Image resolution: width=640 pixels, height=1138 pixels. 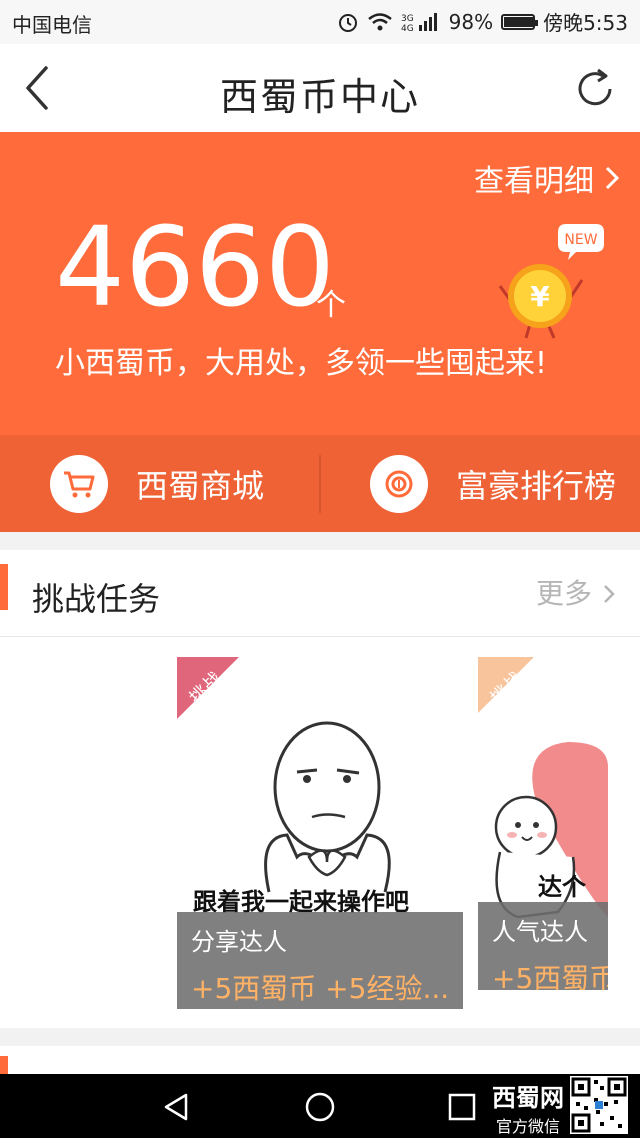 What do you see at coordinates (239, 942) in the screenshot?
I see `card-title: 分享达人` at bounding box center [239, 942].